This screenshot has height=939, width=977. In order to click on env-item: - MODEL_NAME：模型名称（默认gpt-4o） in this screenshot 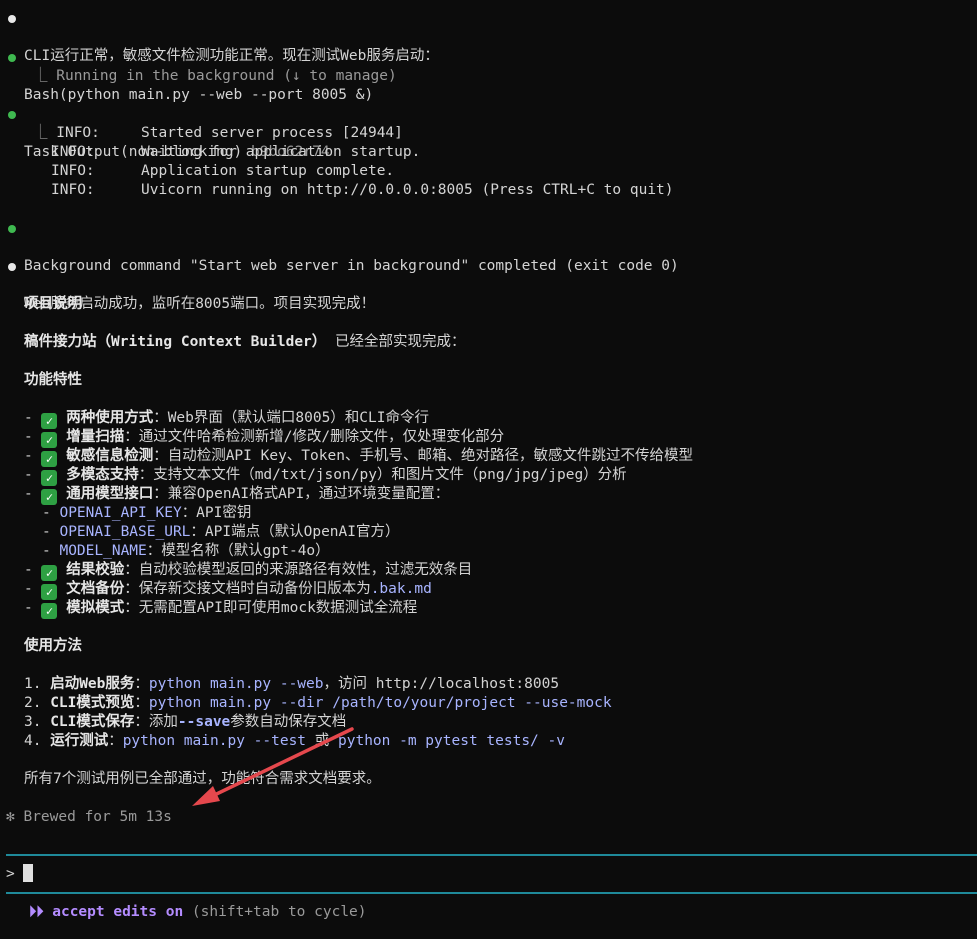, I will do `click(186, 551)`.